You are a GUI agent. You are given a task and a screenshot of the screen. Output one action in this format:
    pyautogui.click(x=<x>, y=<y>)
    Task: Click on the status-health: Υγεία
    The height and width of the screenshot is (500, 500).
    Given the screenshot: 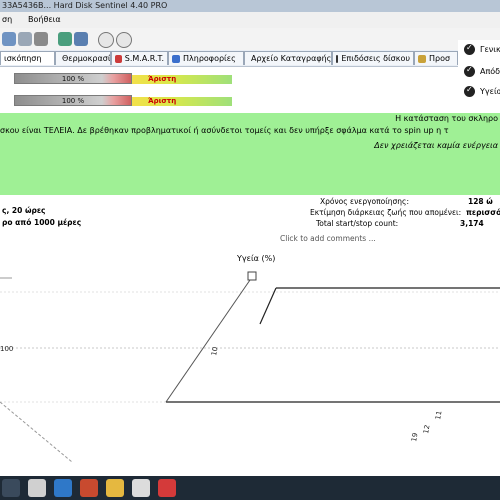 What is the action you would take?
    pyautogui.click(x=482, y=91)
    